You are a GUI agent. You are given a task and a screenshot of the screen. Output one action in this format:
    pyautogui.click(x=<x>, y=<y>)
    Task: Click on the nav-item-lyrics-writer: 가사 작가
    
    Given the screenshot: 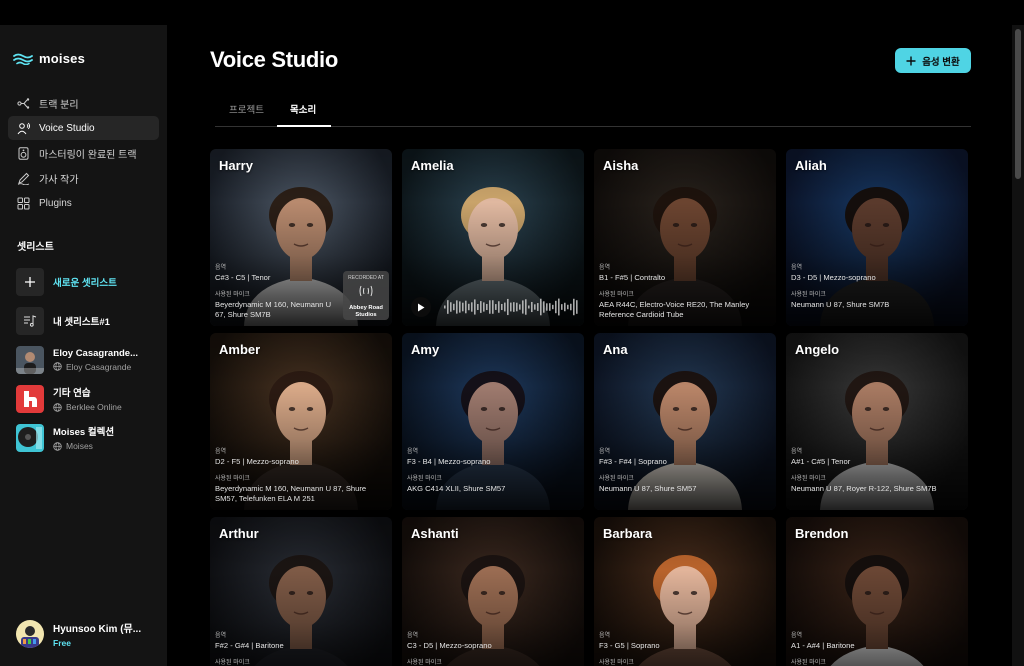 What is the action you would take?
    pyautogui.click(x=83, y=178)
    